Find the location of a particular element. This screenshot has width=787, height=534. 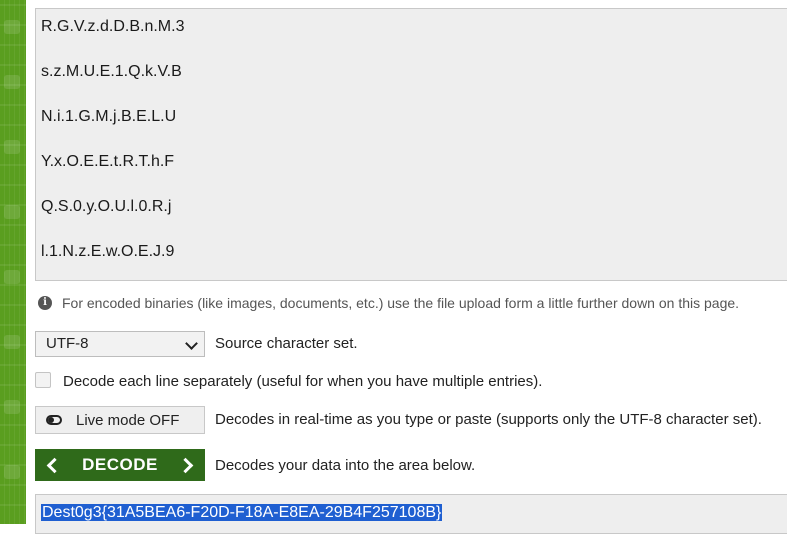

decode-description: Decodes your data into the area below. is located at coordinates (345, 465).